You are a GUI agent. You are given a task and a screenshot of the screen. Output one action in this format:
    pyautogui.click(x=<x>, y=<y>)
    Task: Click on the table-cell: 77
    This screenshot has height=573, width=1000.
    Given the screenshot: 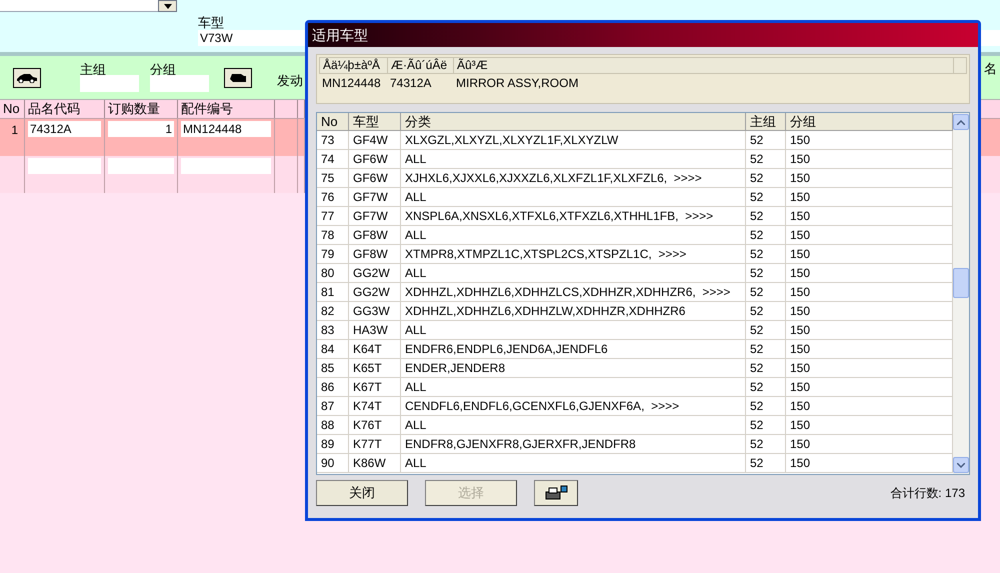 What is the action you would take?
    pyautogui.click(x=333, y=216)
    